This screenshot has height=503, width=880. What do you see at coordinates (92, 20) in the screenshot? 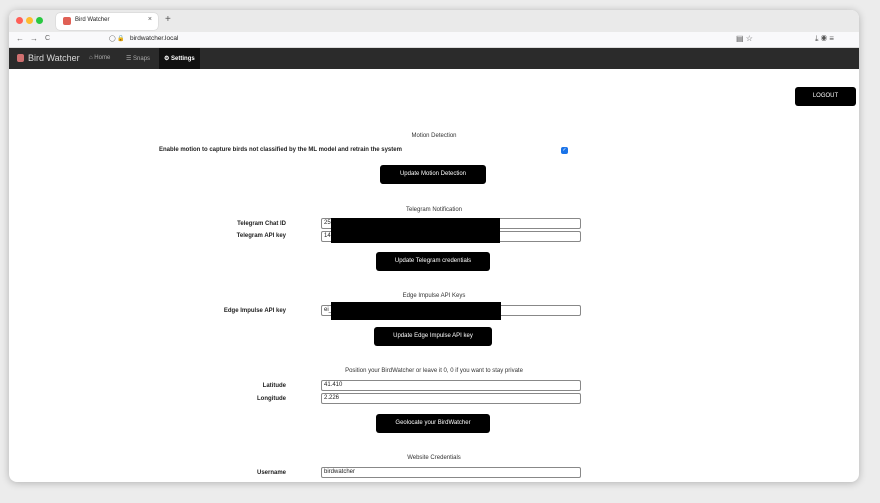
I see `tab-title: Bird Watcher` at bounding box center [92, 20].